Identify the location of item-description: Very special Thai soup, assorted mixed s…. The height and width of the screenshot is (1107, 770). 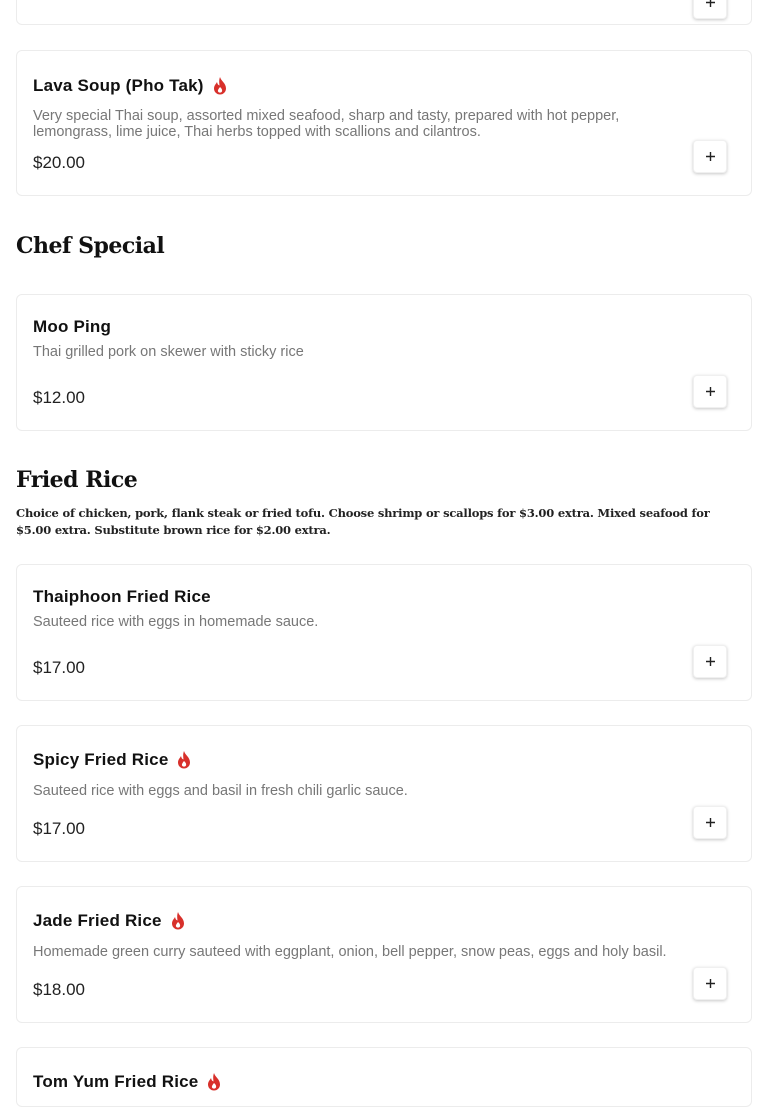
(326, 124).